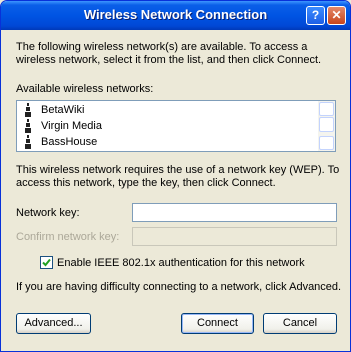  I want to click on network-list: BetaWiki Virgin Media BassHouse, so click(176, 126).